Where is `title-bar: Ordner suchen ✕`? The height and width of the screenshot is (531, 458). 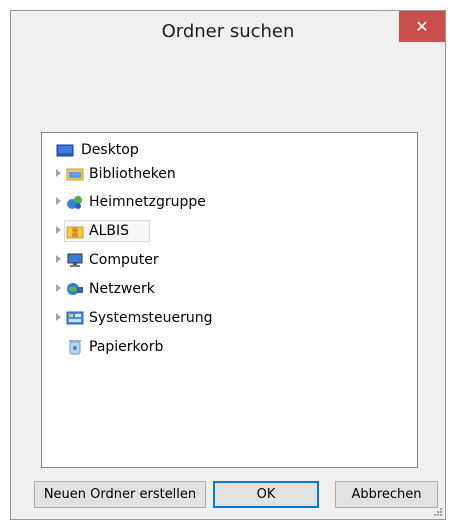 title-bar: Ordner suchen ✕ is located at coordinates (228, 32).